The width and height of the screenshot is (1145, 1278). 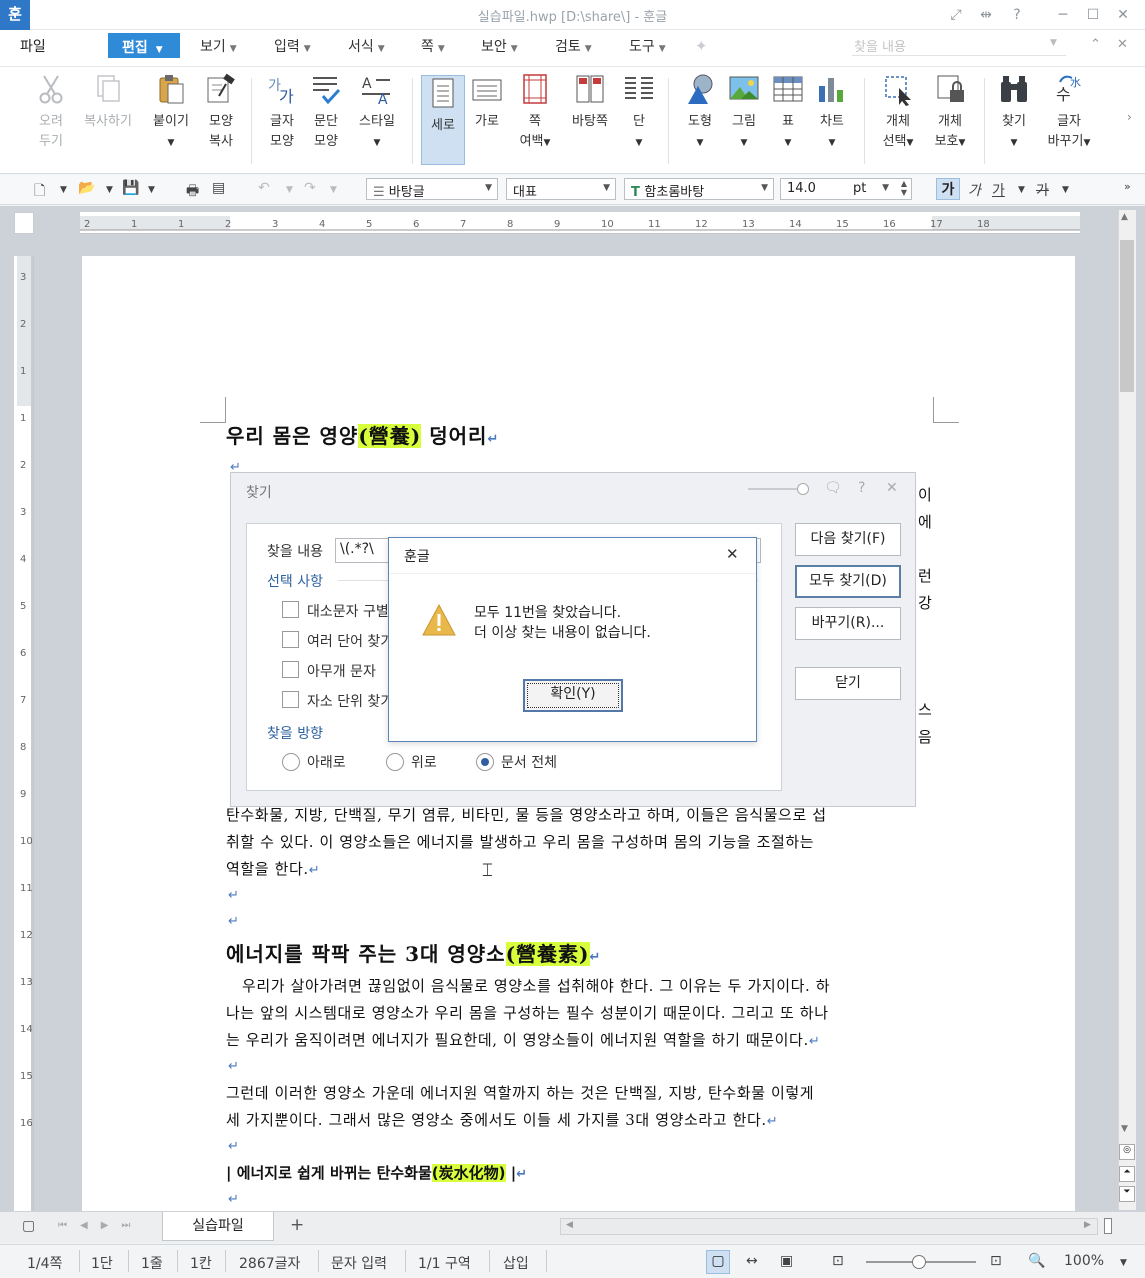 I want to click on font-size-input: 14.0 pt ▼ ▲ ▼, so click(x=846, y=189).